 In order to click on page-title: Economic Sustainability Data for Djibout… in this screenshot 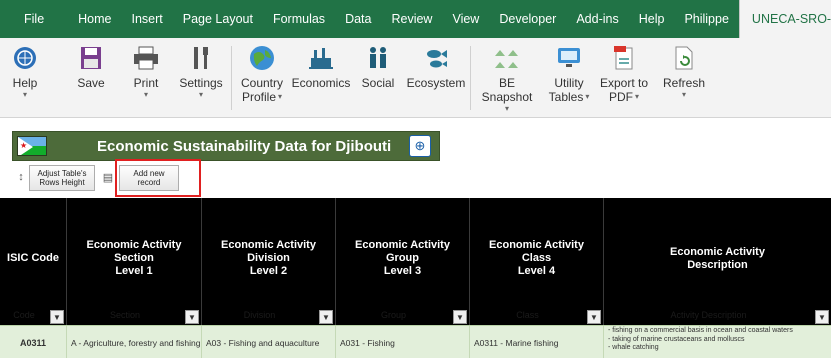, I will do `click(244, 146)`.